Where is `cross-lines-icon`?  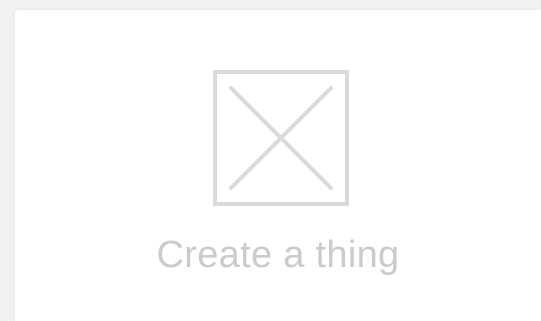
cross-lines-icon is located at coordinates (281, 138).